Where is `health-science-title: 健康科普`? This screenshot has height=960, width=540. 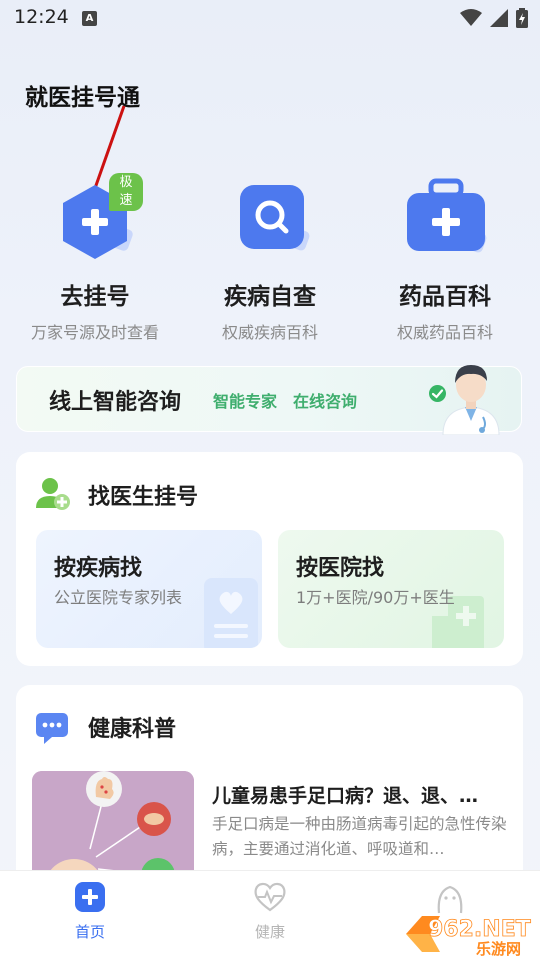 health-science-title: 健康科普 is located at coordinates (132, 729).